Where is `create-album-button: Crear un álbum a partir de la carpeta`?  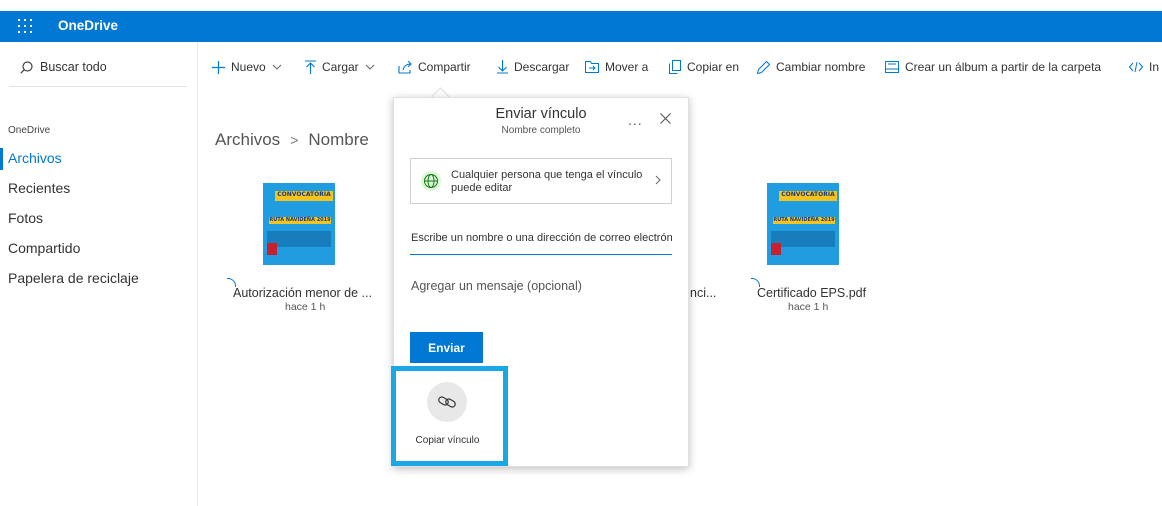 create-album-button: Crear un álbum a partir de la carpeta is located at coordinates (993, 67).